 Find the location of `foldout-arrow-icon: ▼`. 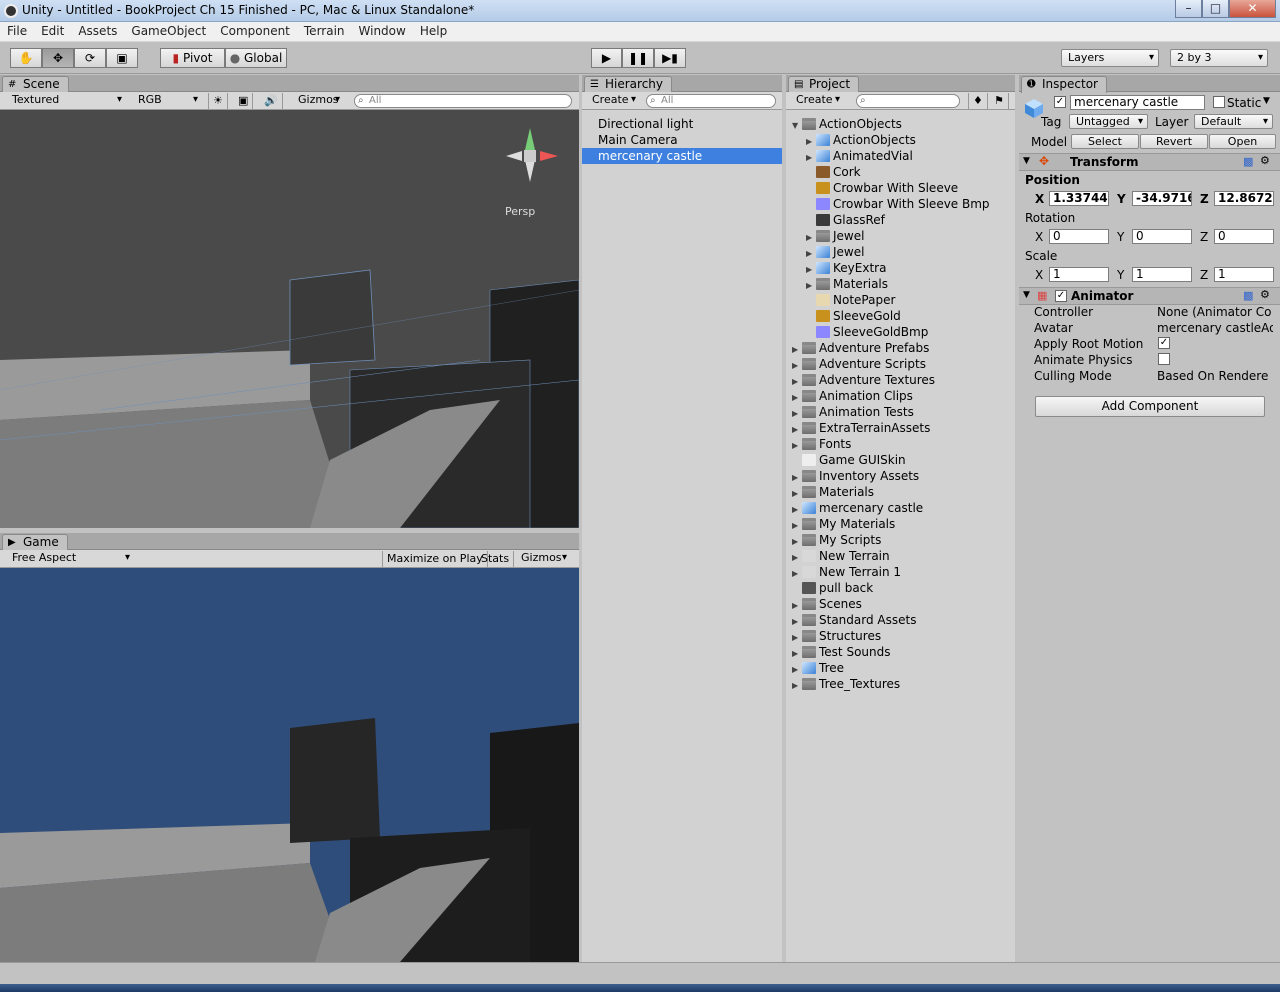

foldout-arrow-icon: ▼ is located at coordinates (797, 126).